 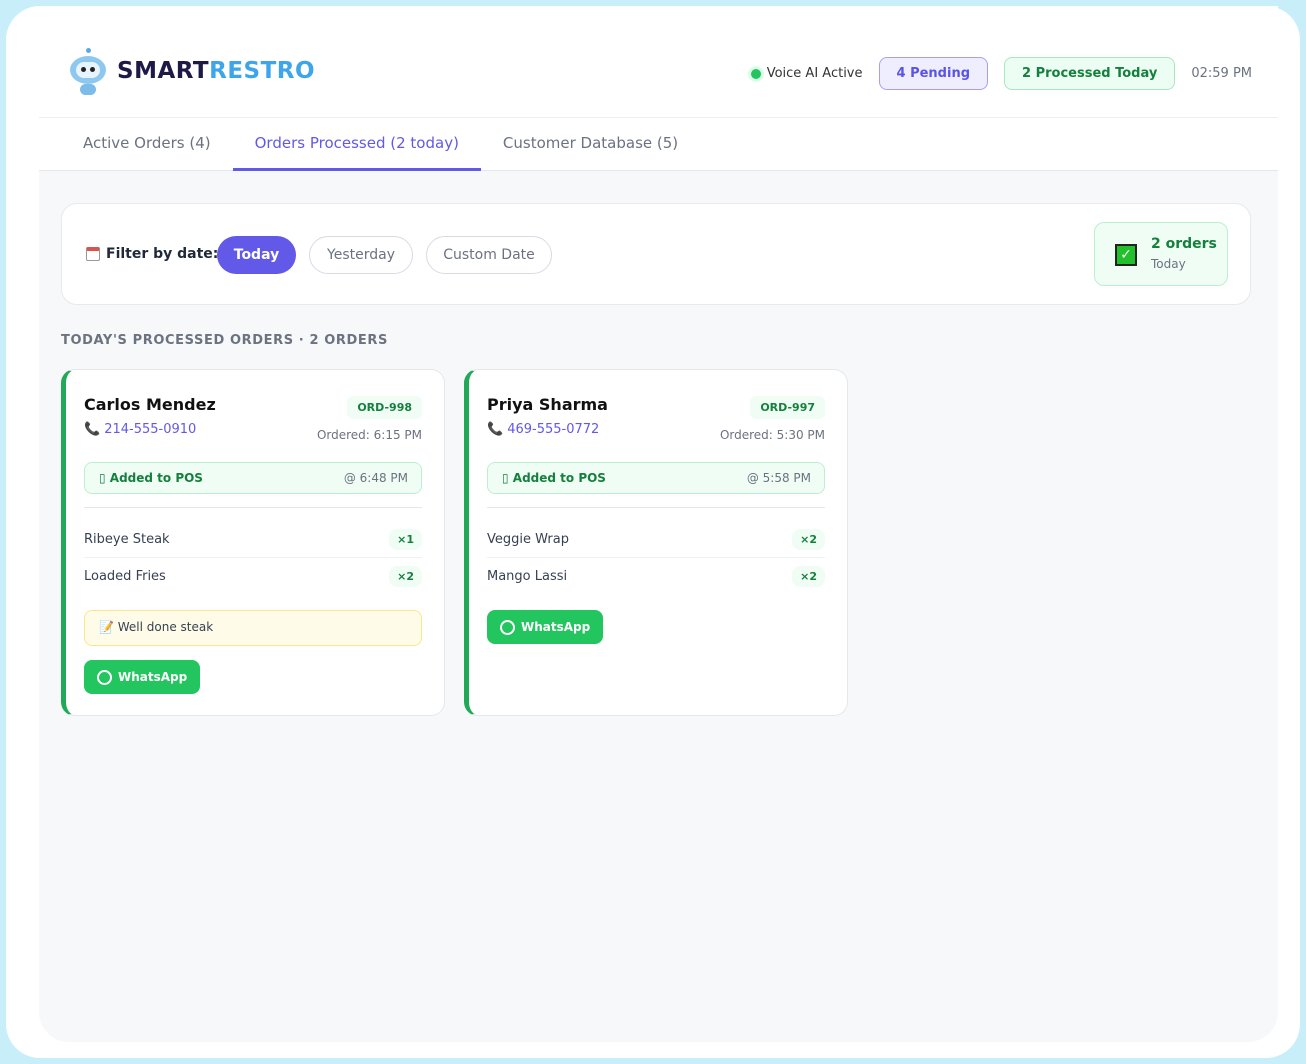 What do you see at coordinates (528, 539) in the screenshot?
I see `item-name: Veggie Wrap` at bounding box center [528, 539].